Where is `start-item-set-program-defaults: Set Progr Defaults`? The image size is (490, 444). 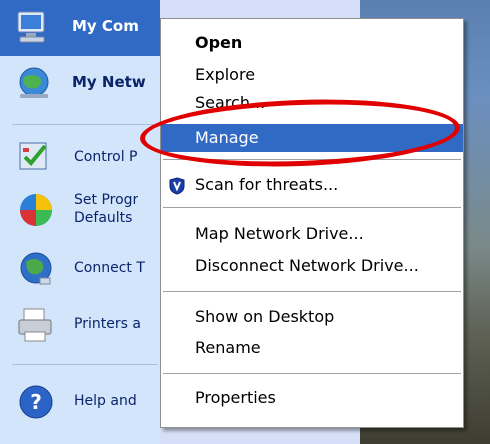
start-item-set-program-defaults: Set Progr Defaults is located at coordinates (80, 212).